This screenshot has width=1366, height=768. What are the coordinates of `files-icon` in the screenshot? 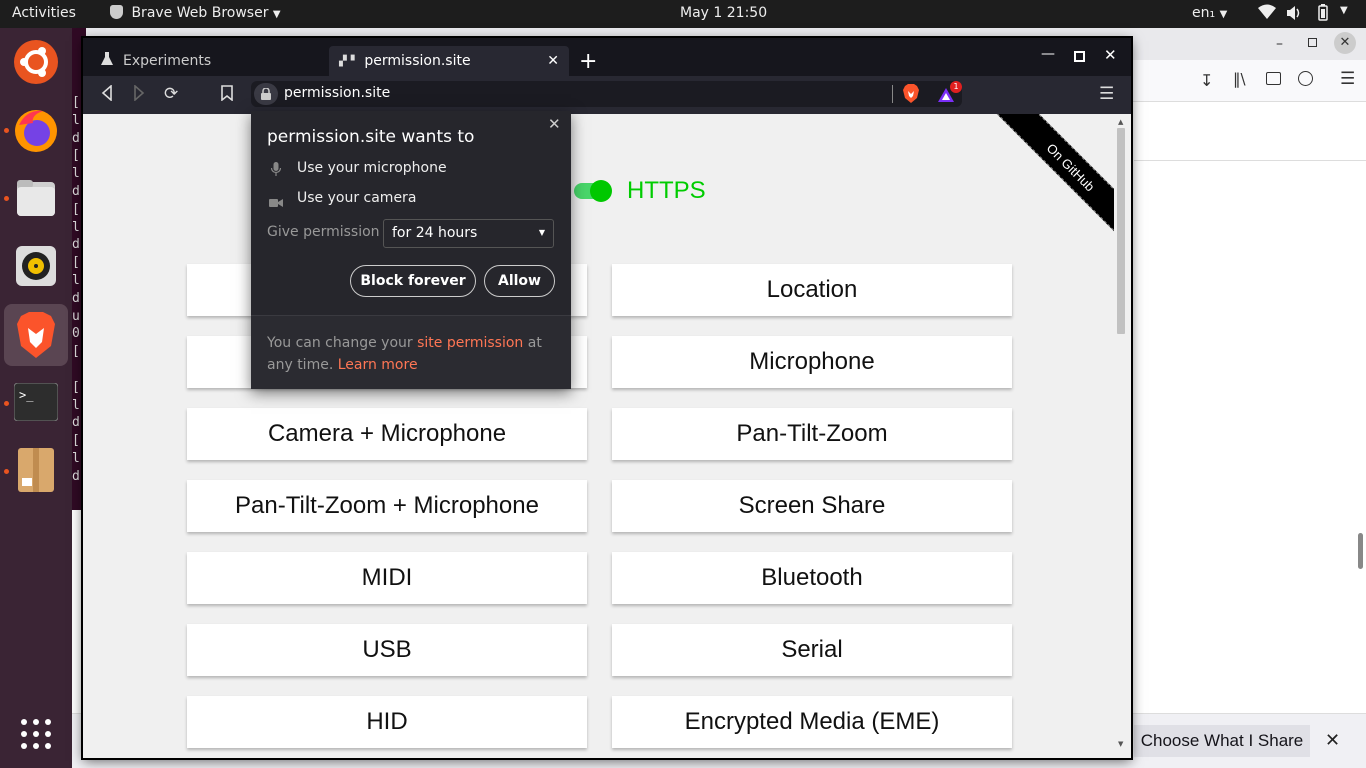 It's located at (36, 198).